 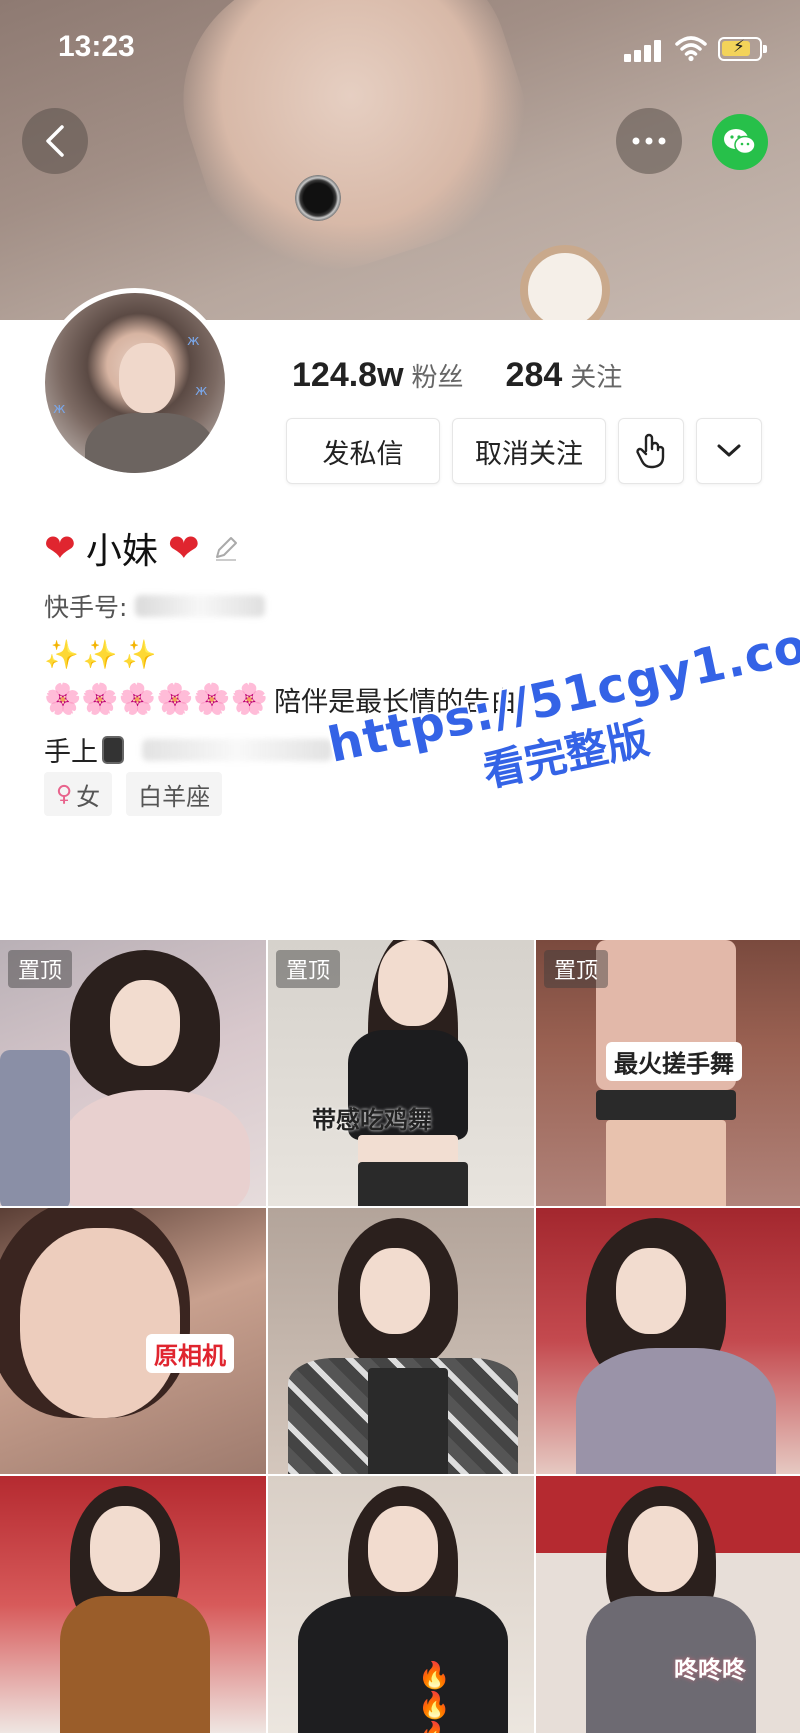 I want to click on video-caption: 带感吃鸡舞, so click(x=372, y=1120).